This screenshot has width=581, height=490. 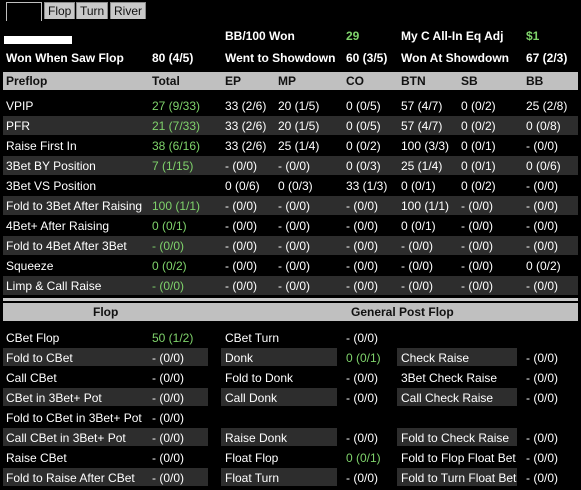 I want to click on preflop-cell: 33 (1/3), so click(x=367, y=186).